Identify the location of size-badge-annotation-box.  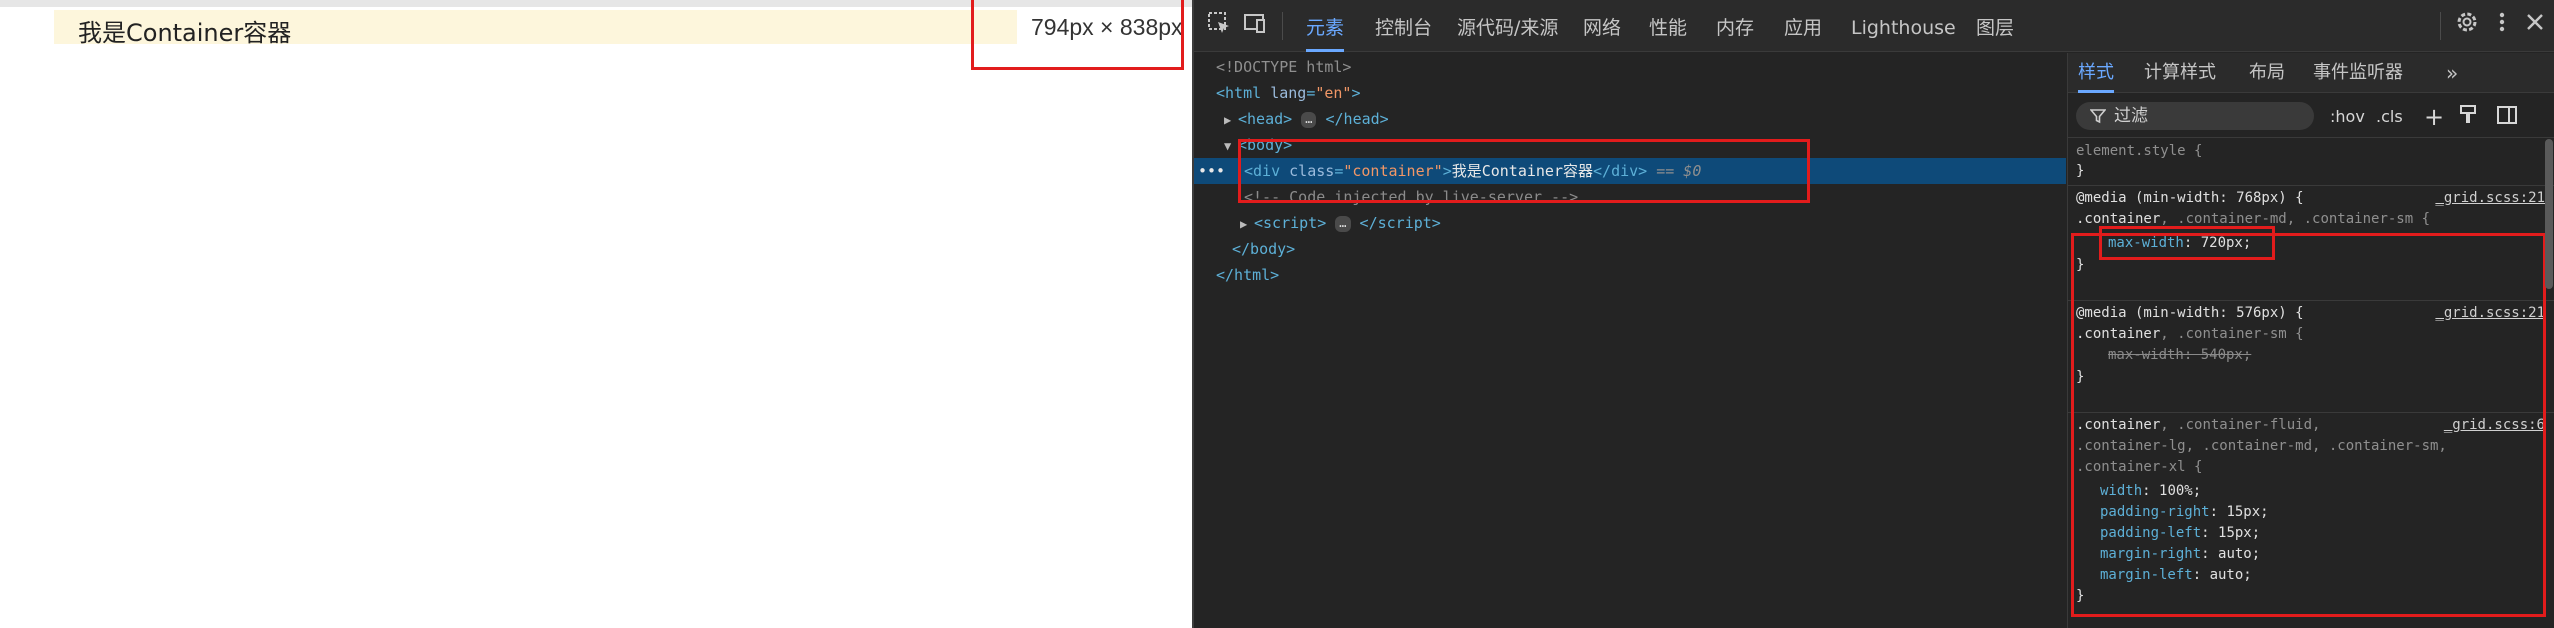
(1077, 35).